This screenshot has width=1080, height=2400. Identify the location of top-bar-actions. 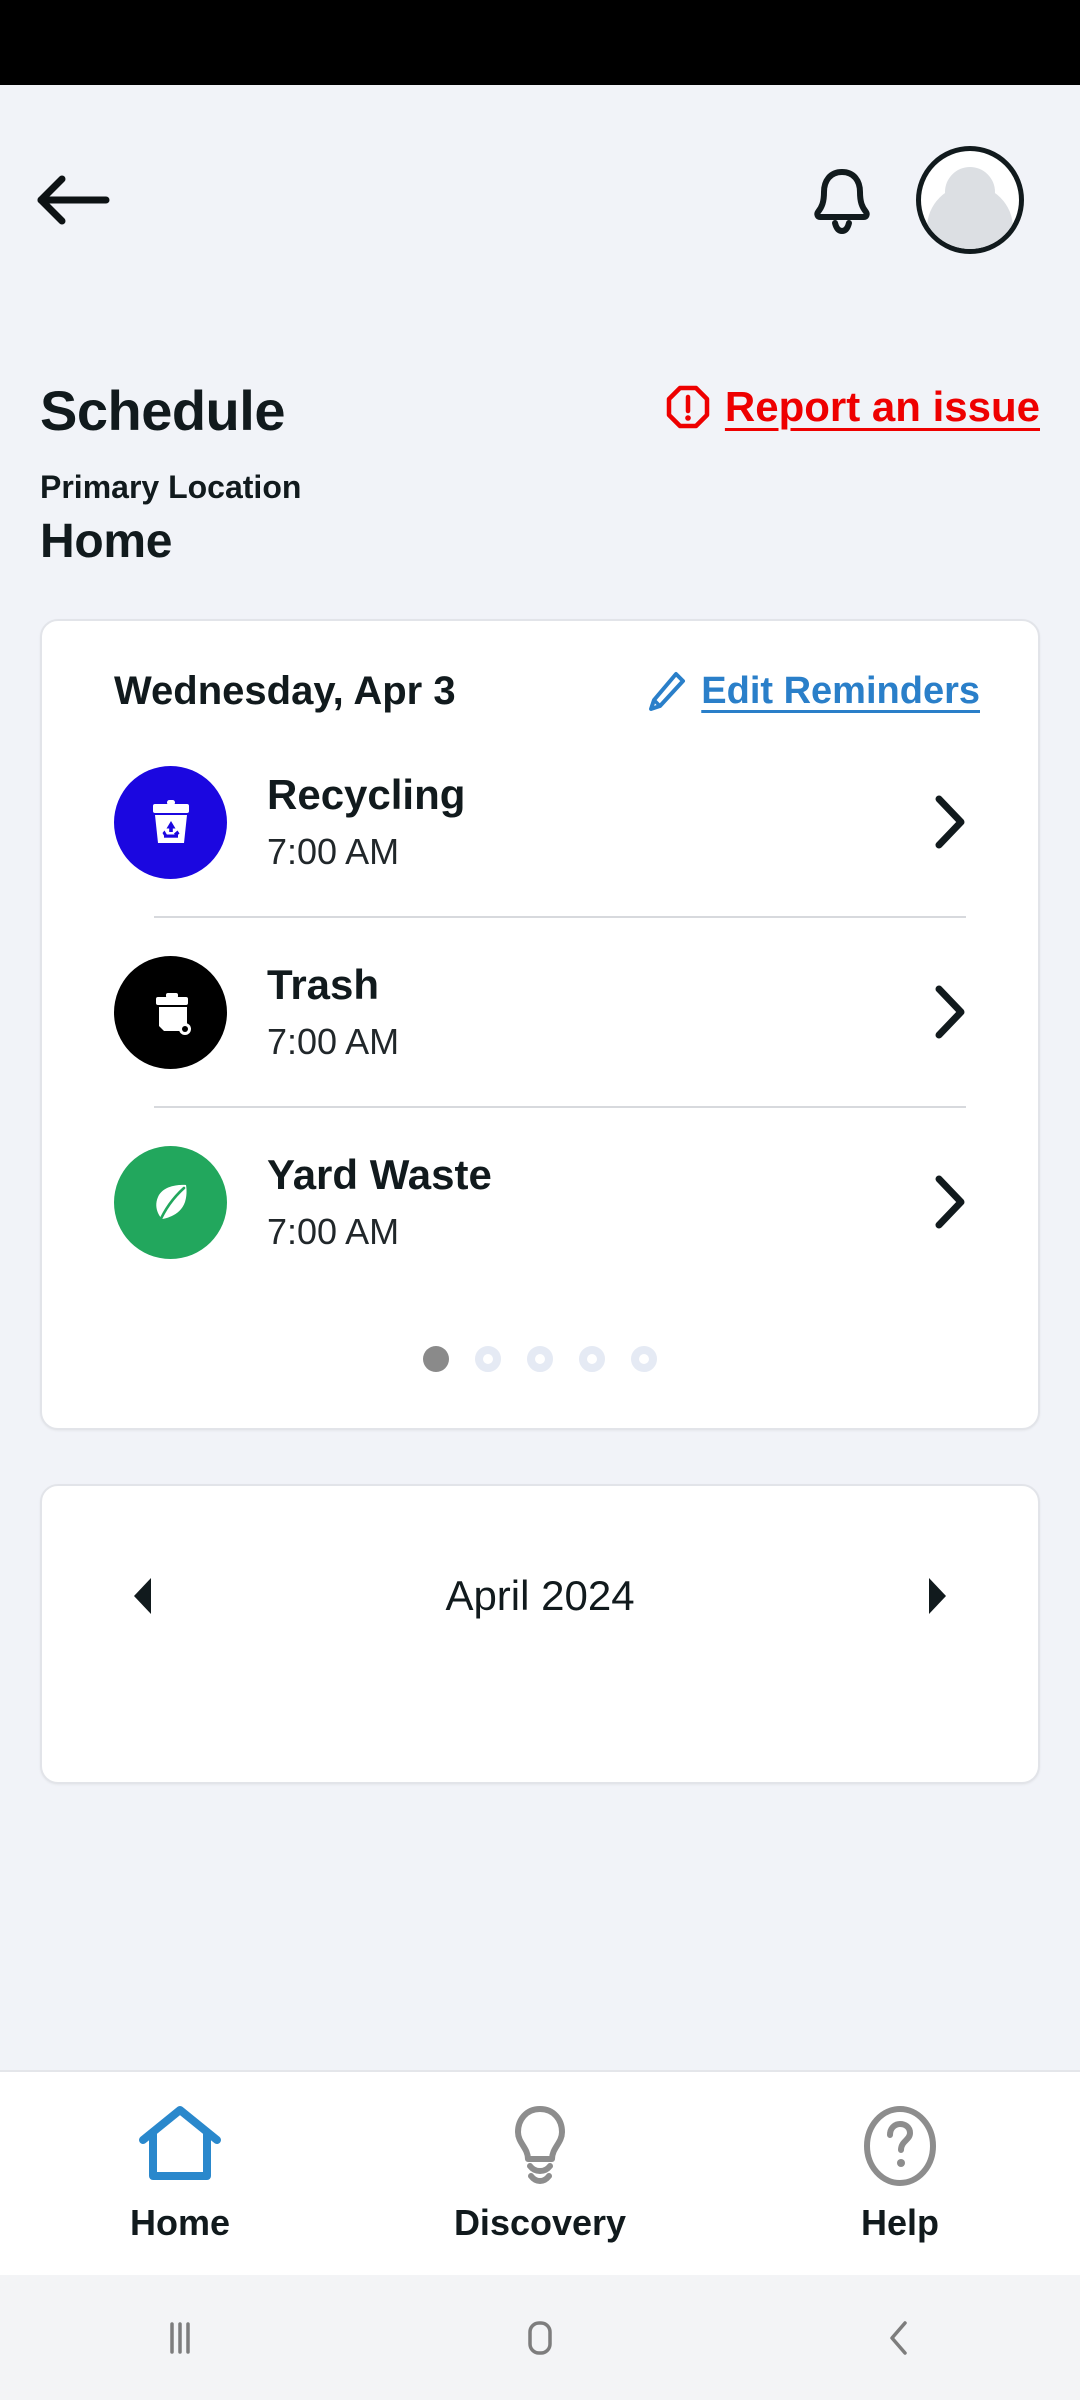
(914, 200).